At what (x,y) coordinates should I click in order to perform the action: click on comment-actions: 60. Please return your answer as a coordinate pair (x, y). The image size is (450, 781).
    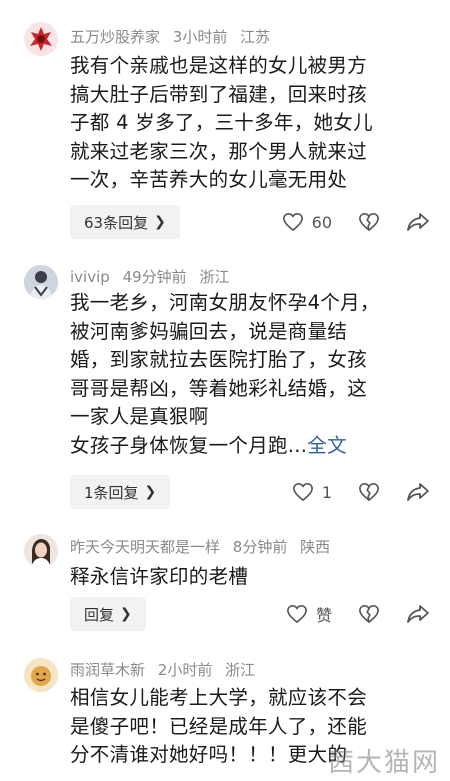
    Looking at the image, I should click on (343, 222).